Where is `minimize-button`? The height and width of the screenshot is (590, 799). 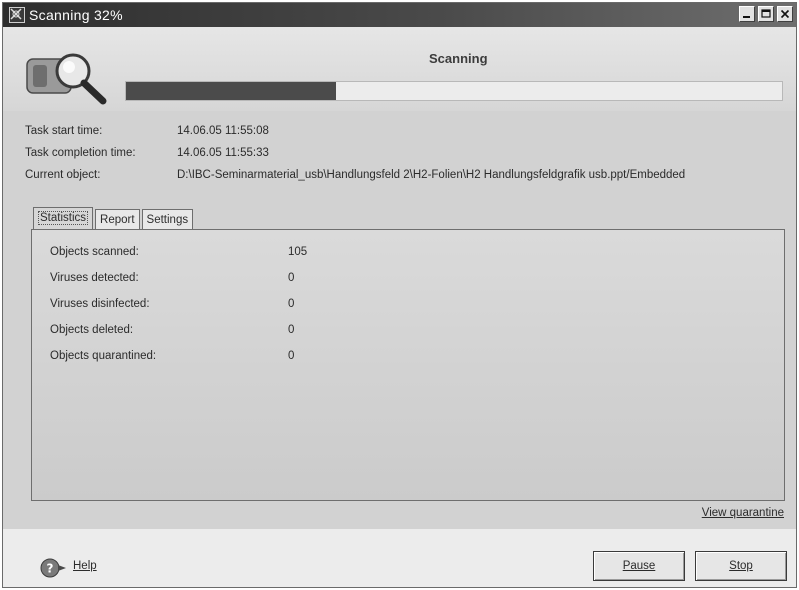 minimize-button is located at coordinates (747, 14).